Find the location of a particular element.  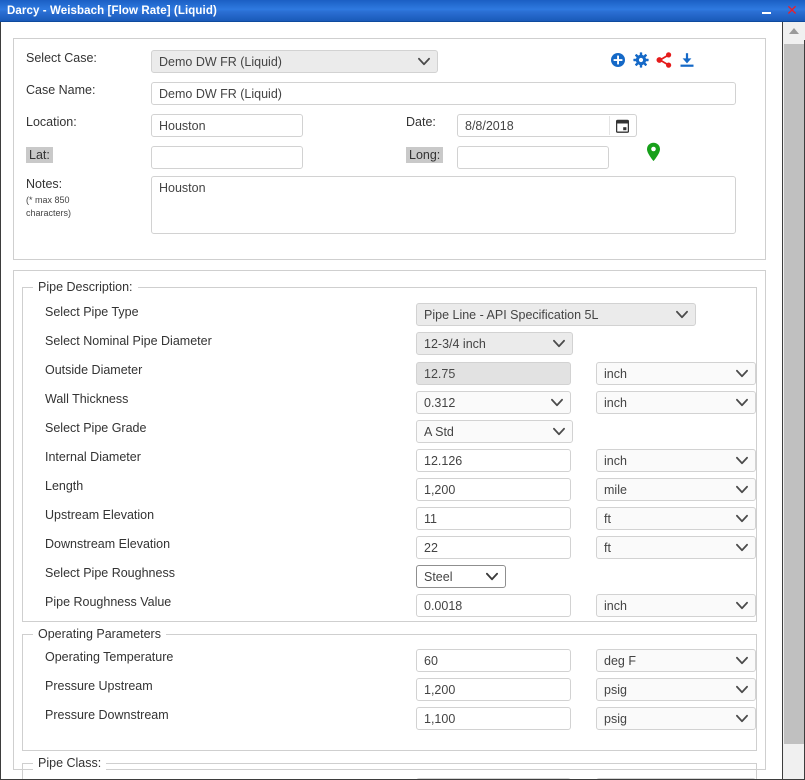

length-row: Length is located at coordinates (64, 486).